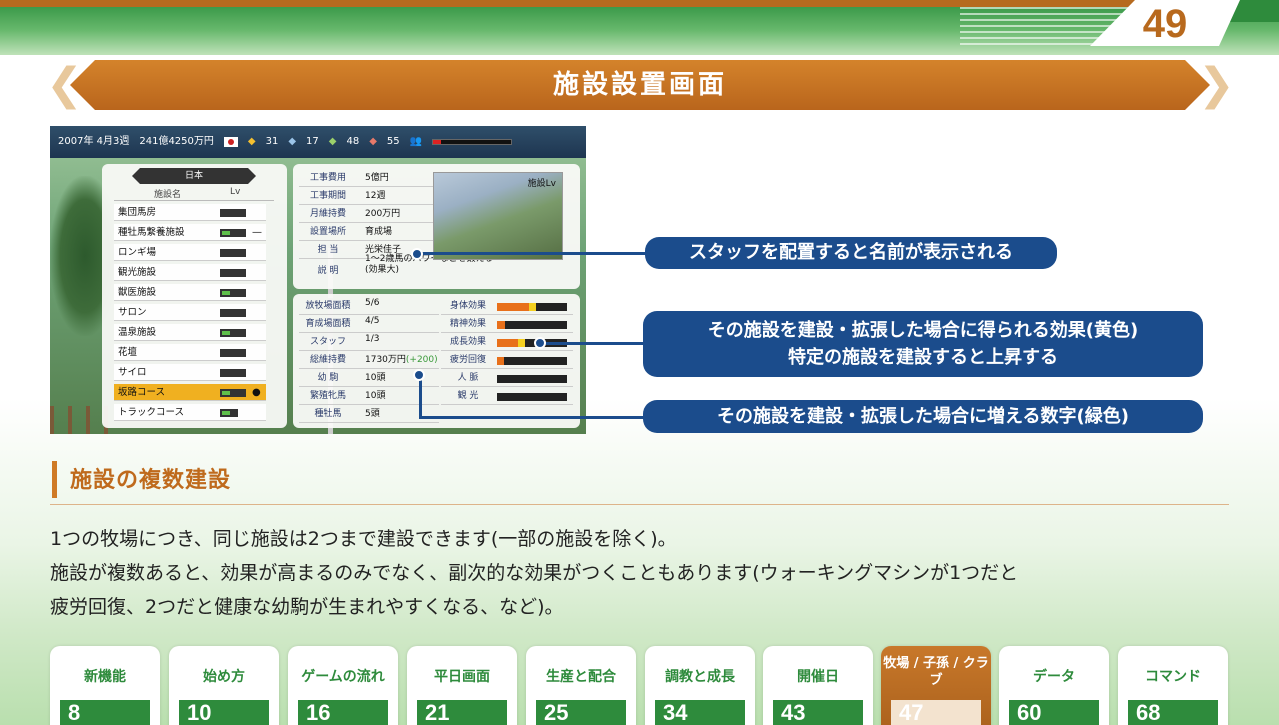  I want to click on gauge-bar, so click(472, 142).